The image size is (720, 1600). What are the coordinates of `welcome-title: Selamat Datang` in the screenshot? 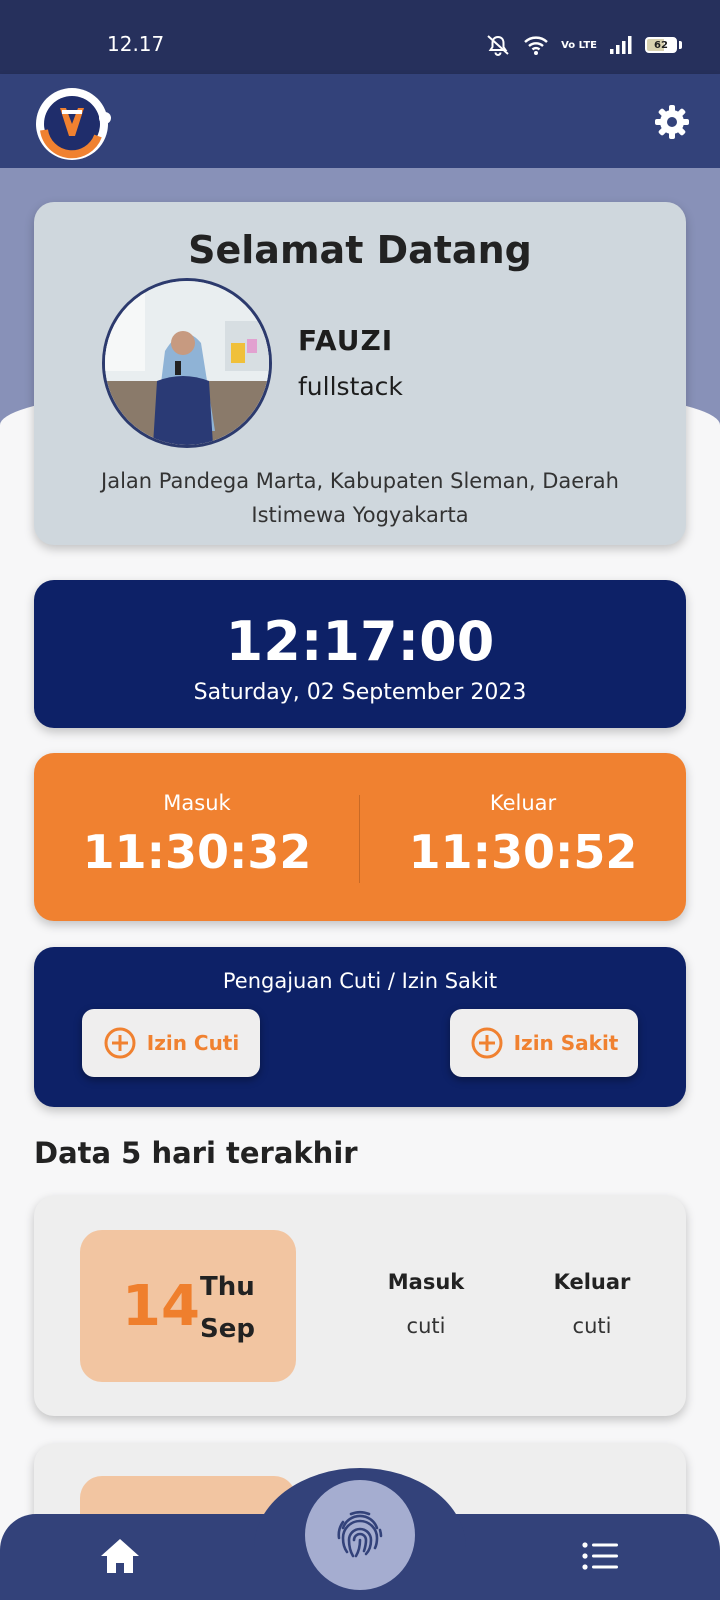 It's located at (360, 250).